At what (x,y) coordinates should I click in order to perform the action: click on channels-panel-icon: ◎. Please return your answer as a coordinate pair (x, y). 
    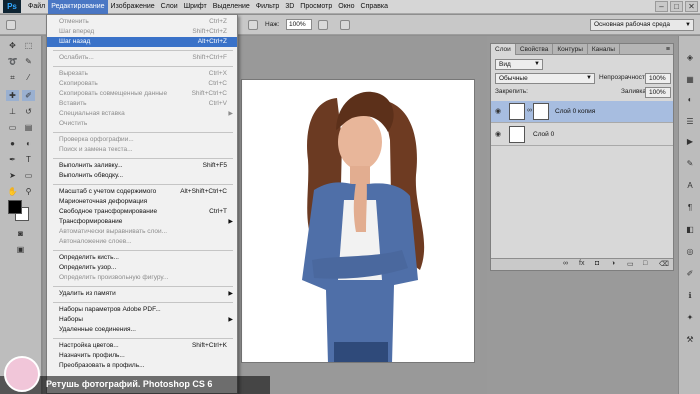
    Looking at the image, I should click on (690, 251).